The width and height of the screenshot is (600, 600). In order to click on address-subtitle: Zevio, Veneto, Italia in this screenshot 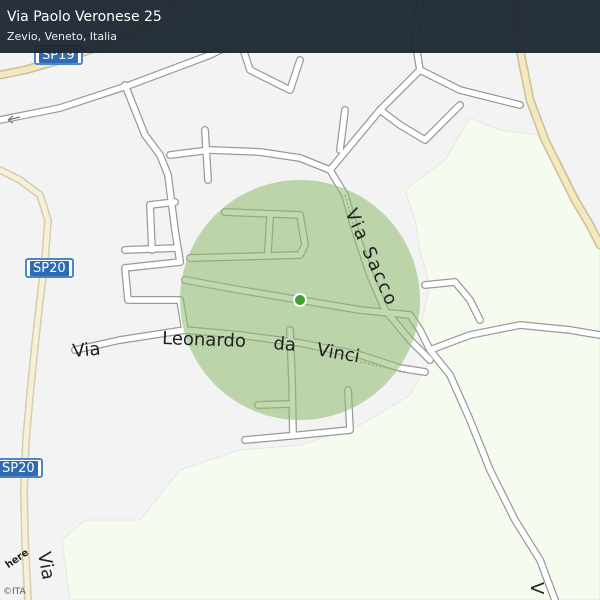, I will do `click(62, 36)`.